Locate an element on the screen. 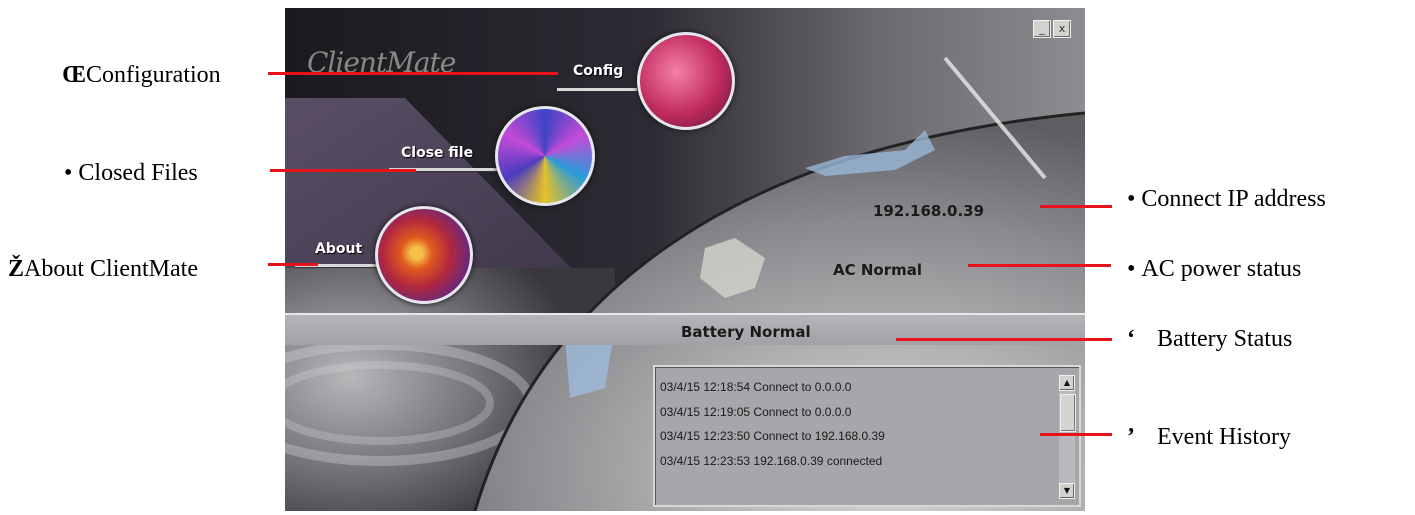  annotation-line-battery is located at coordinates (1004, 339).